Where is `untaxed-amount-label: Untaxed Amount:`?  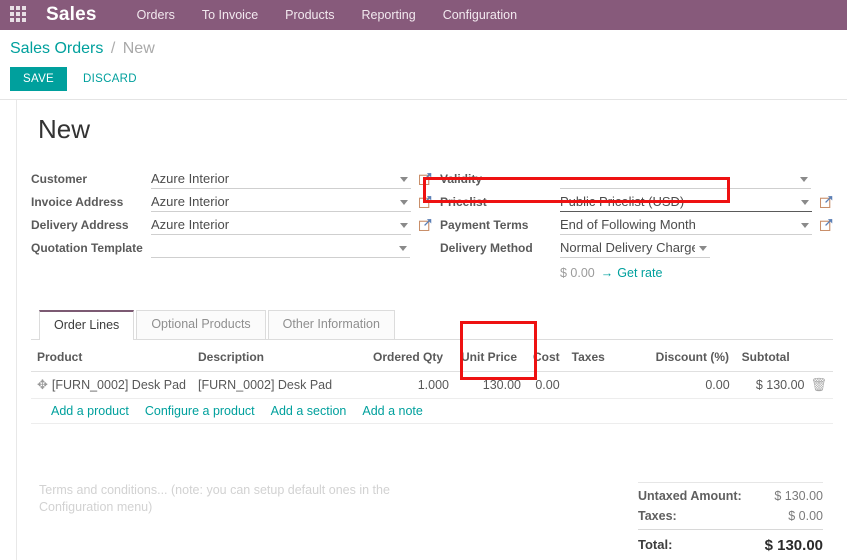
untaxed-amount-label: Untaxed Amount: is located at coordinates (690, 496).